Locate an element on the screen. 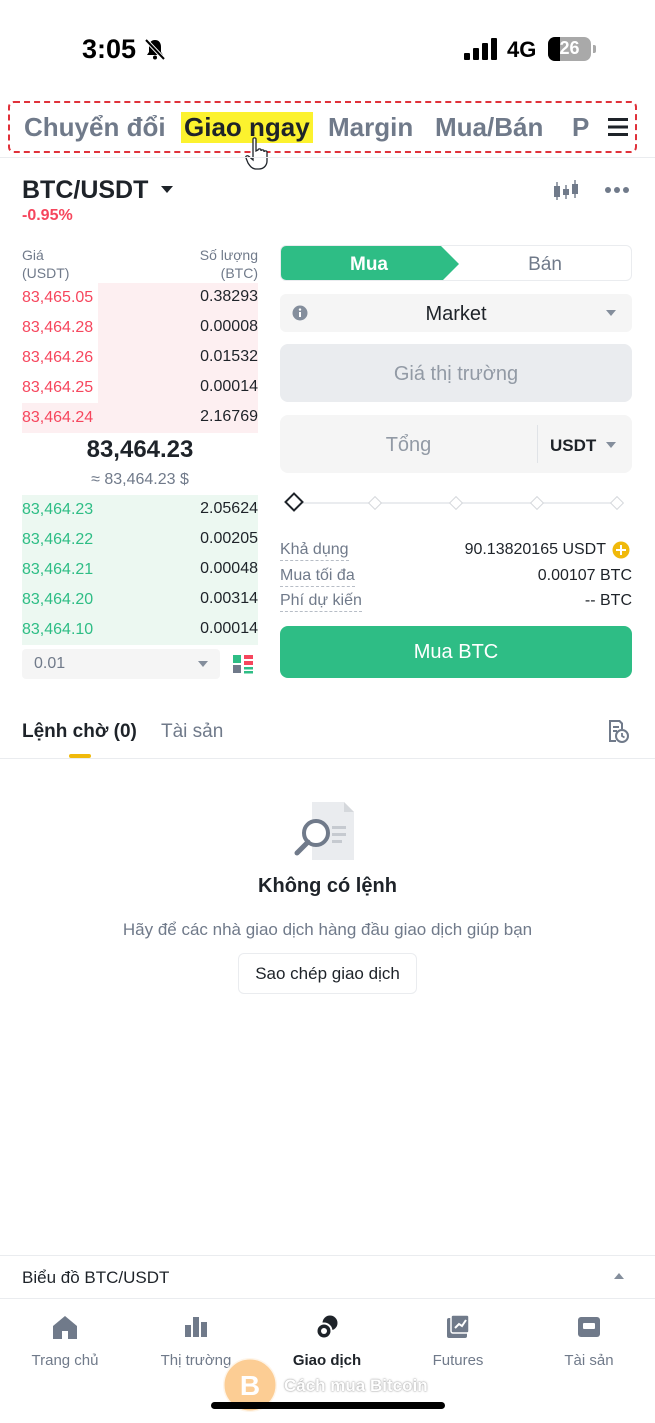  nav-futures: Futures is located at coordinates (458, 1345).